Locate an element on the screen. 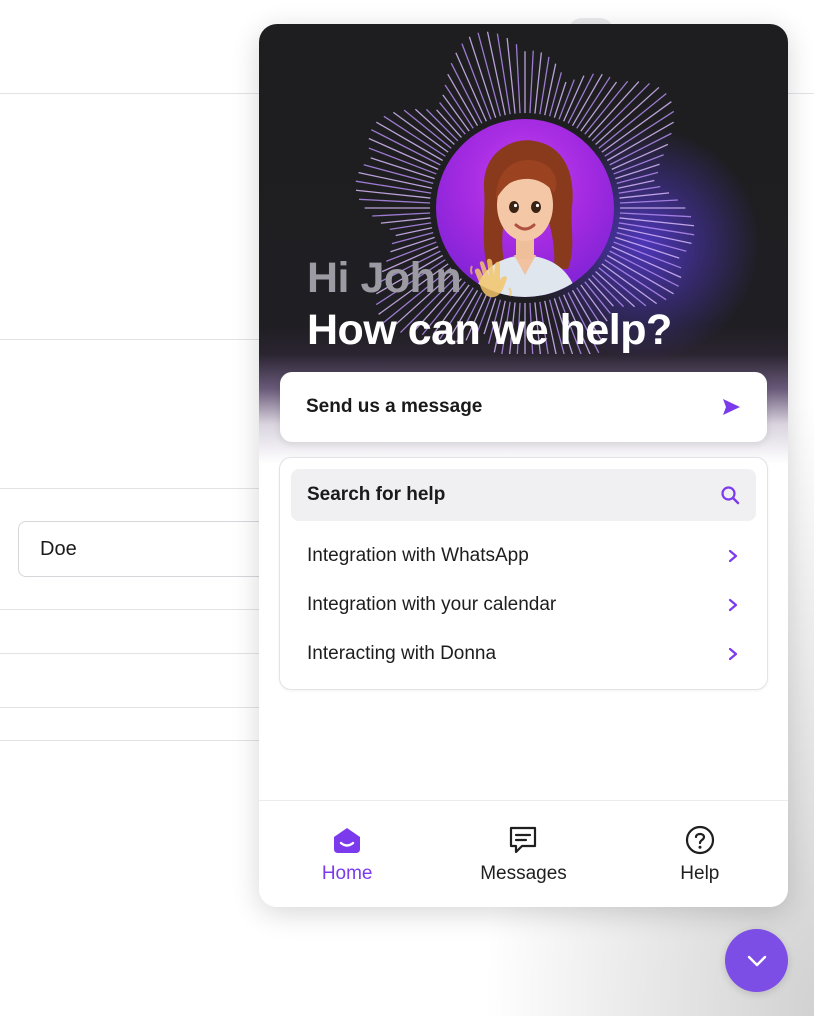 This screenshot has height=1016, width=814. close-messenger-button is located at coordinates (756, 960).